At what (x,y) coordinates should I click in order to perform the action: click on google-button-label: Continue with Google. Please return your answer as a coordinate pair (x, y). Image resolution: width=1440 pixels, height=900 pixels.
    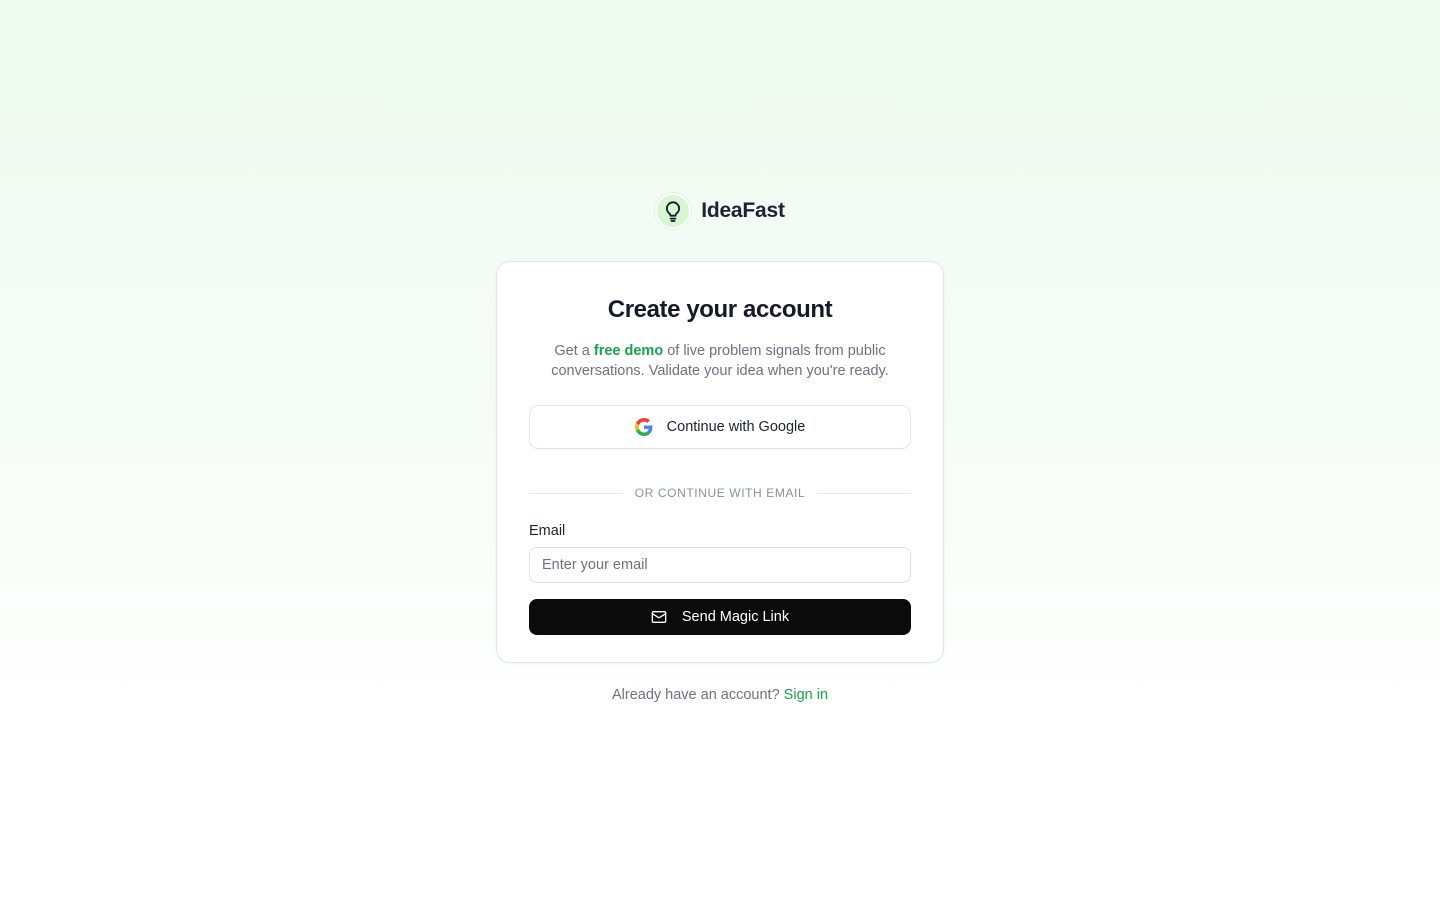
    Looking at the image, I should click on (736, 427).